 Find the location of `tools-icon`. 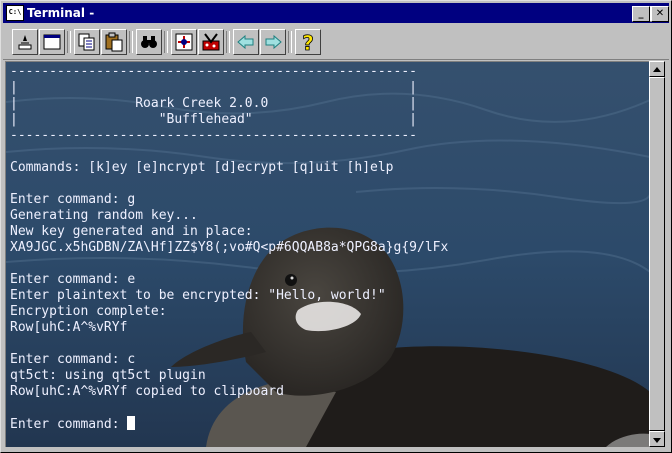

tools-icon is located at coordinates (211, 42).